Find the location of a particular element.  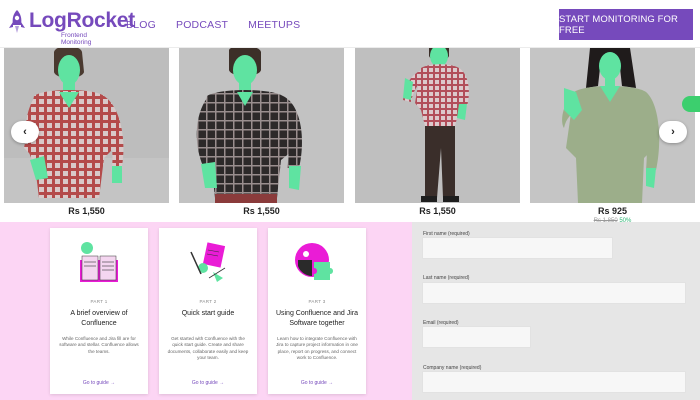

chevron-right-icon: › is located at coordinates (673, 132).